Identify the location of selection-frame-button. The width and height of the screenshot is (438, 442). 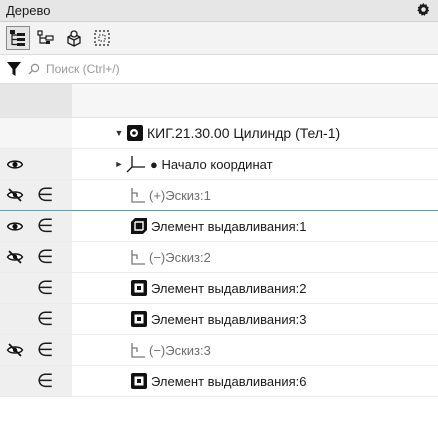
(102, 38).